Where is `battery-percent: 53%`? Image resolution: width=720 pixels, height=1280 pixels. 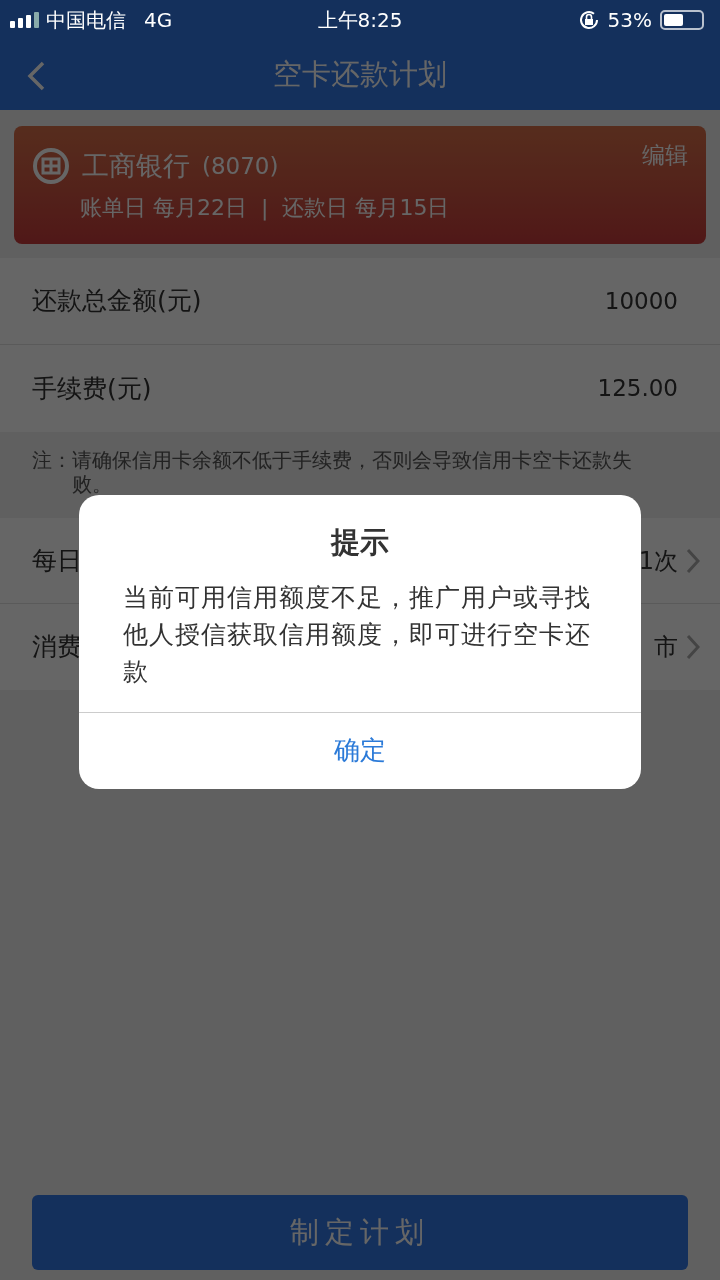 battery-percent: 53% is located at coordinates (629, 20).